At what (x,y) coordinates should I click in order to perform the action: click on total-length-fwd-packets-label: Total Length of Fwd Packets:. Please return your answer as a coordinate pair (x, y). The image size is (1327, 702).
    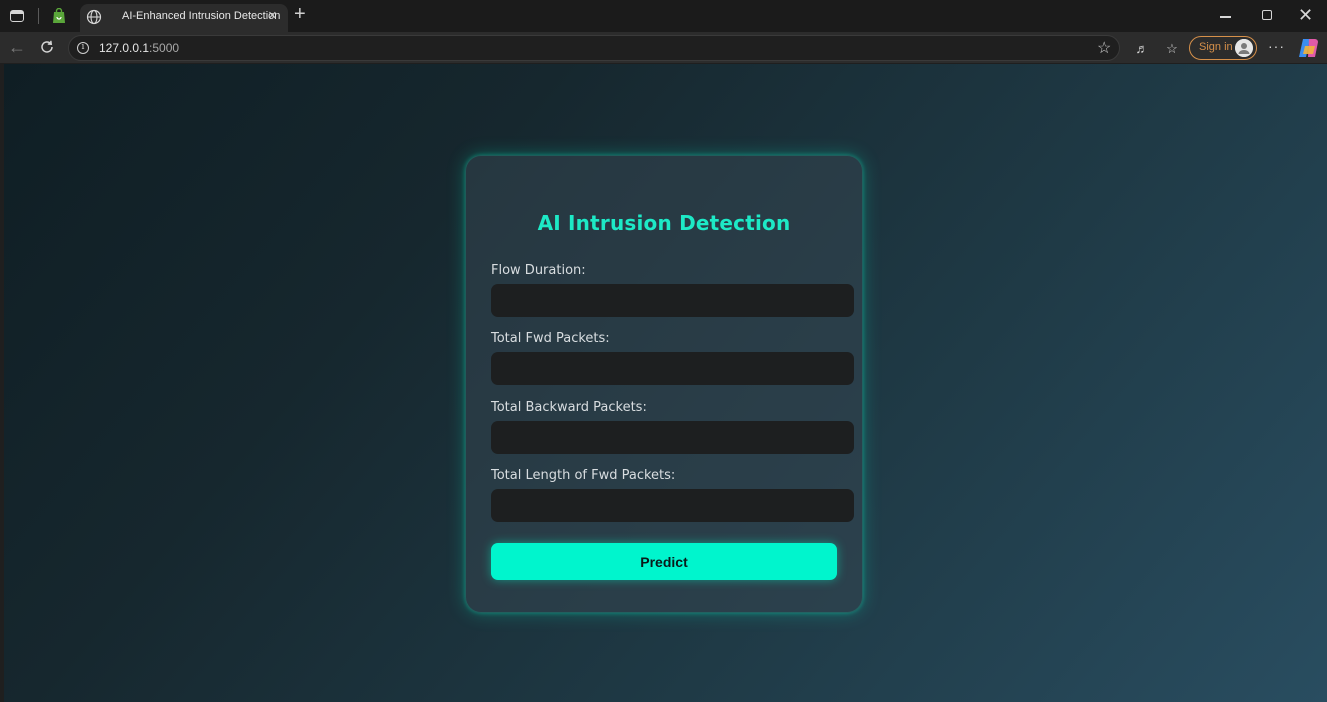
    Looking at the image, I should click on (583, 475).